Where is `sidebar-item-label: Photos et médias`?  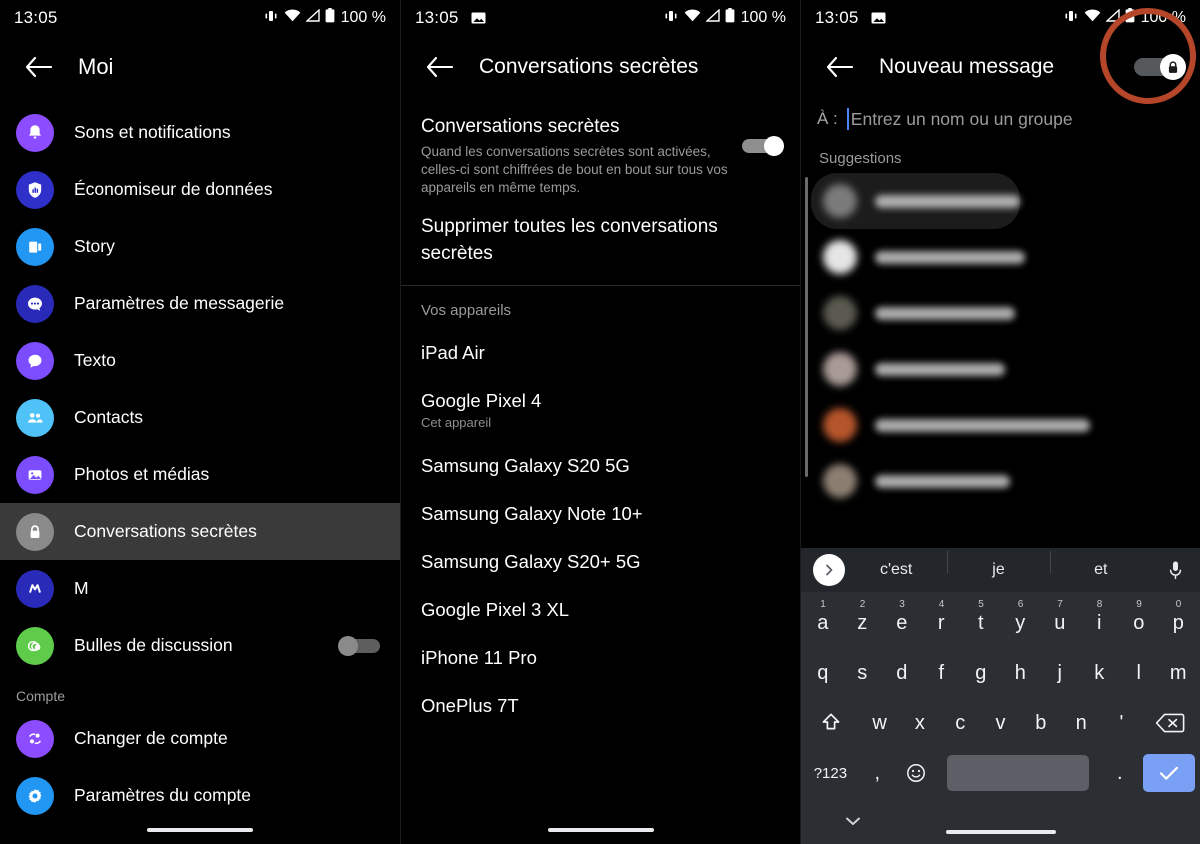 sidebar-item-label: Photos et médias is located at coordinates (142, 474).